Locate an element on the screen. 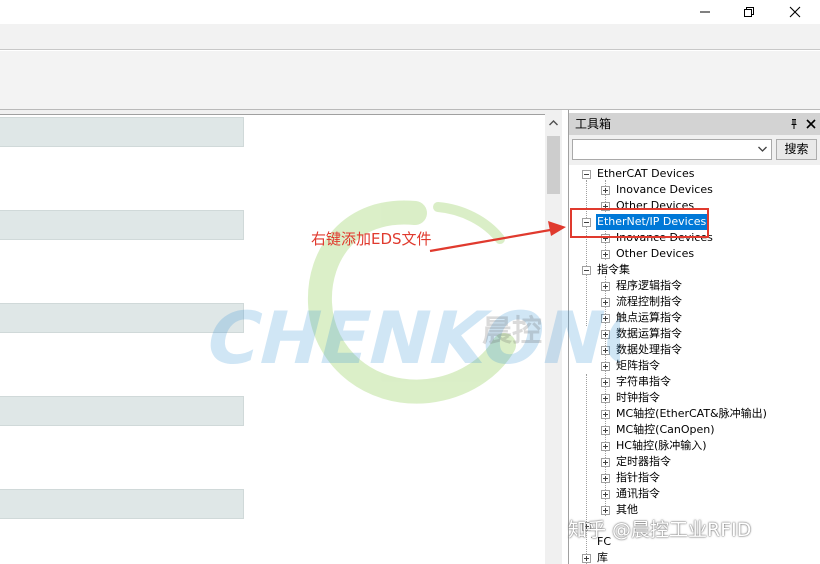  tree-node-instruction: 流程控制指令 is located at coordinates (694, 302).